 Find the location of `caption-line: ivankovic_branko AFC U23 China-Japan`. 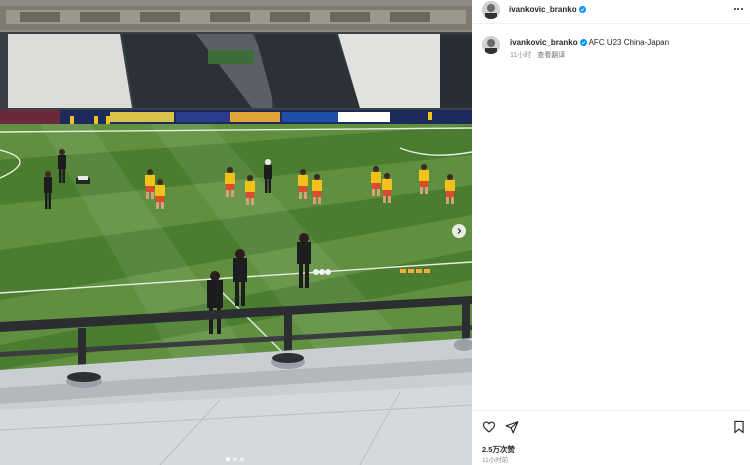

caption-line: ivankovic_branko AFC U23 China-Japan is located at coordinates (589, 42).